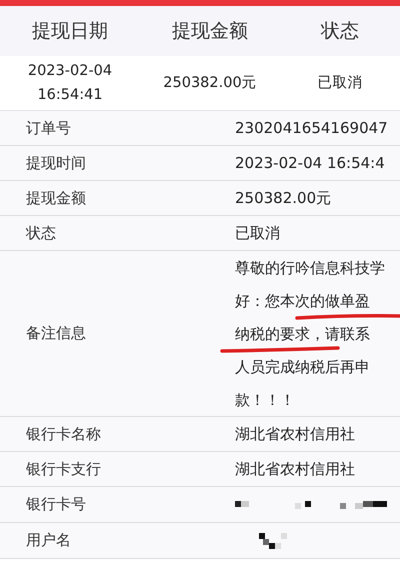 This screenshot has width=400, height=570. Describe the element at coordinates (210, 31) in the screenshot. I see `column-header: 提现金额` at that location.